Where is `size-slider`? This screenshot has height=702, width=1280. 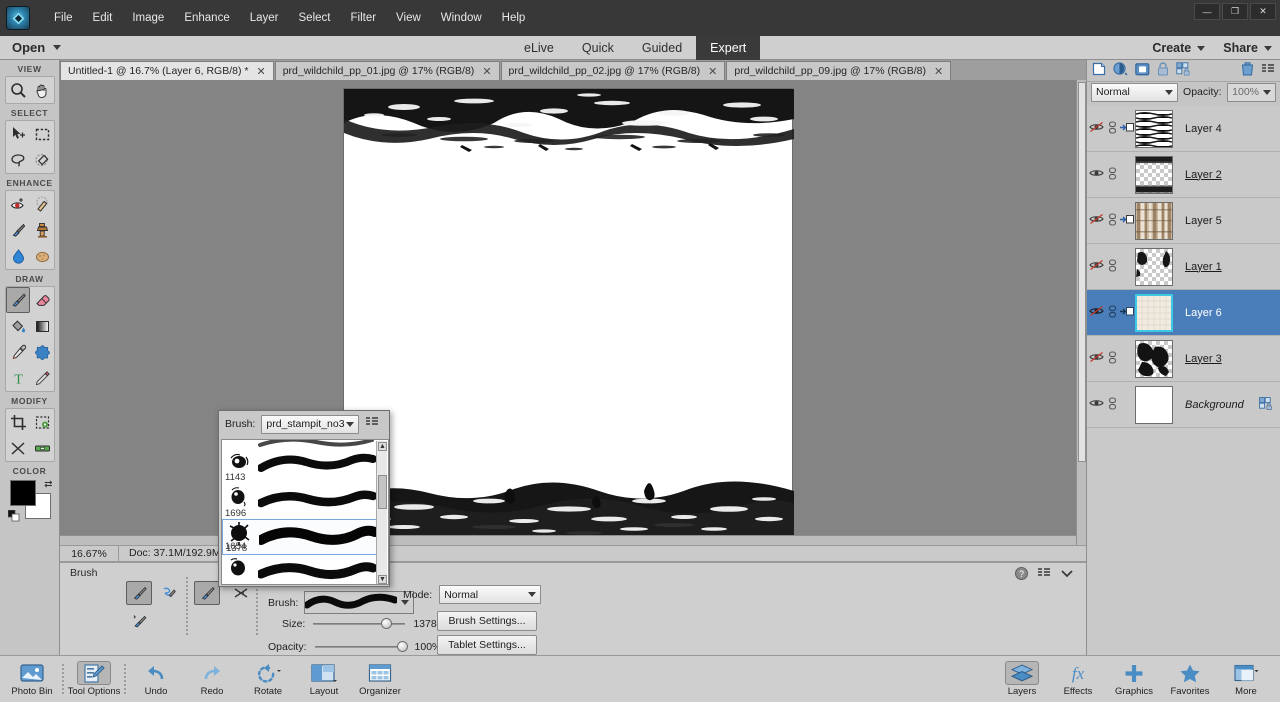 size-slider is located at coordinates (359, 624).